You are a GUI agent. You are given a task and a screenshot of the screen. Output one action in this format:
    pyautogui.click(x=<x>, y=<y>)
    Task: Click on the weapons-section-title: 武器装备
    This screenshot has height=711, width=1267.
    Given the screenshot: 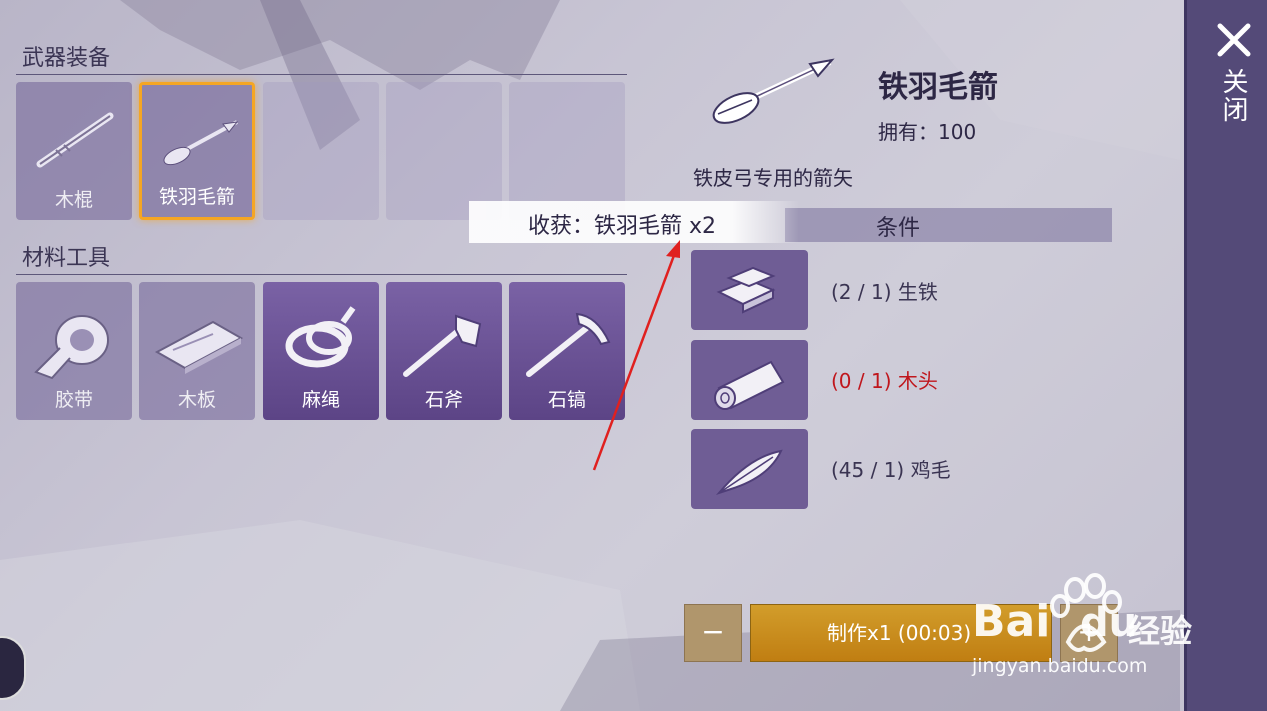 What is the action you would take?
    pyautogui.click(x=66, y=58)
    